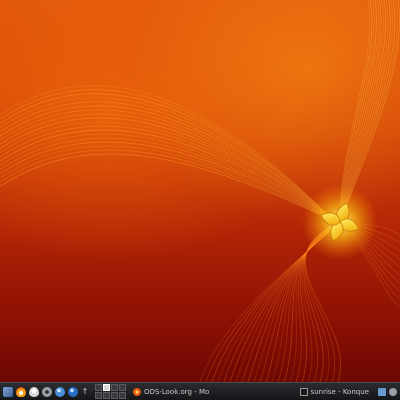 Image resolution: width=400 pixels, height=400 pixels. Describe the element at coordinates (339, 391) in the screenshot. I see `task-label: sunrise - Konque` at that location.